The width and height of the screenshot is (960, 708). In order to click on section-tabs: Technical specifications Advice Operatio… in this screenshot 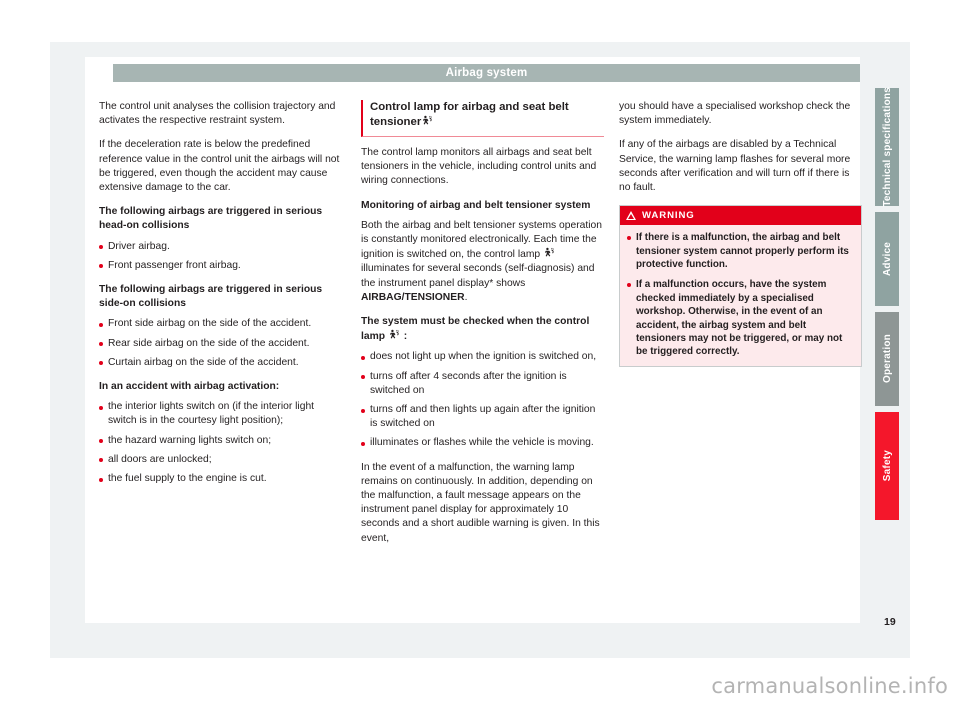, I will do `click(887, 306)`.